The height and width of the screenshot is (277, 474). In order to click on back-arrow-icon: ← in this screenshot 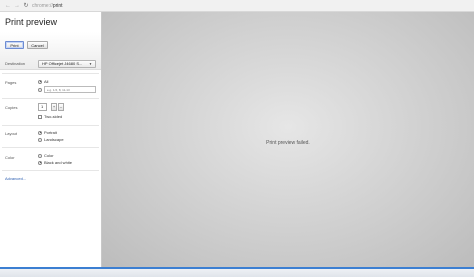, I will do `click(8, 6)`.